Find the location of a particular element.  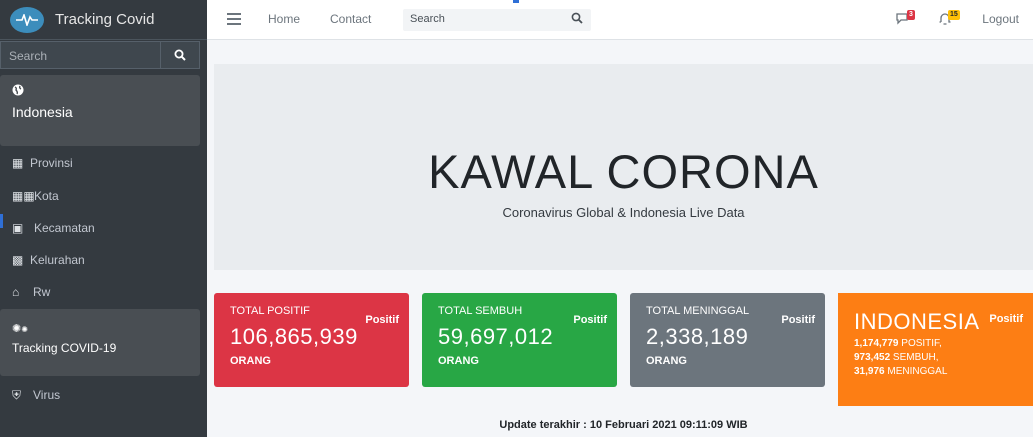

sidebar-search: Search is located at coordinates (100, 55).